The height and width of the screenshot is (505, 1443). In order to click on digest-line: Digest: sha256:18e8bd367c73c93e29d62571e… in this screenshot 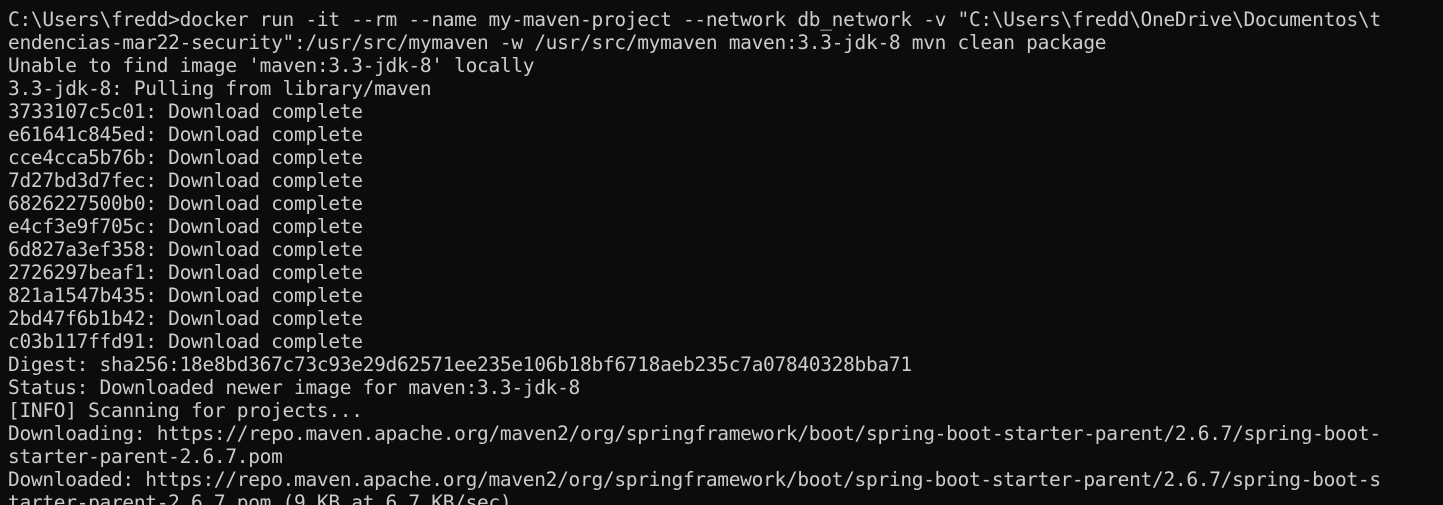, I will do `click(460, 364)`.